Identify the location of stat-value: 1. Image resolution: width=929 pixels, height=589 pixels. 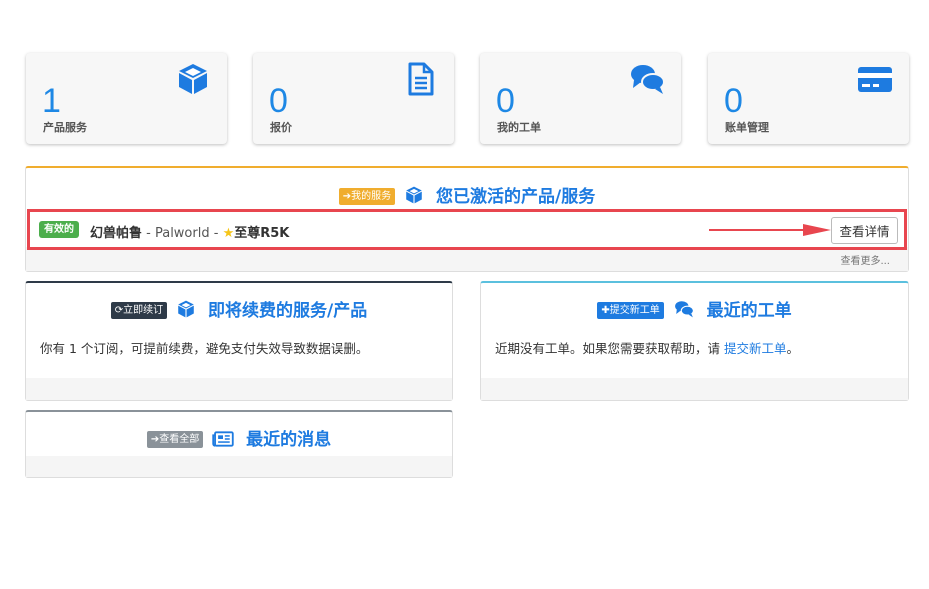
(51, 101).